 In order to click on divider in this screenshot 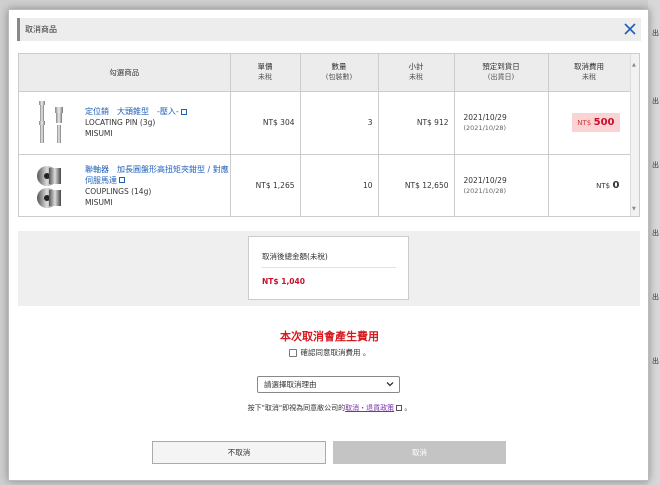, I will do `click(328, 267)`.